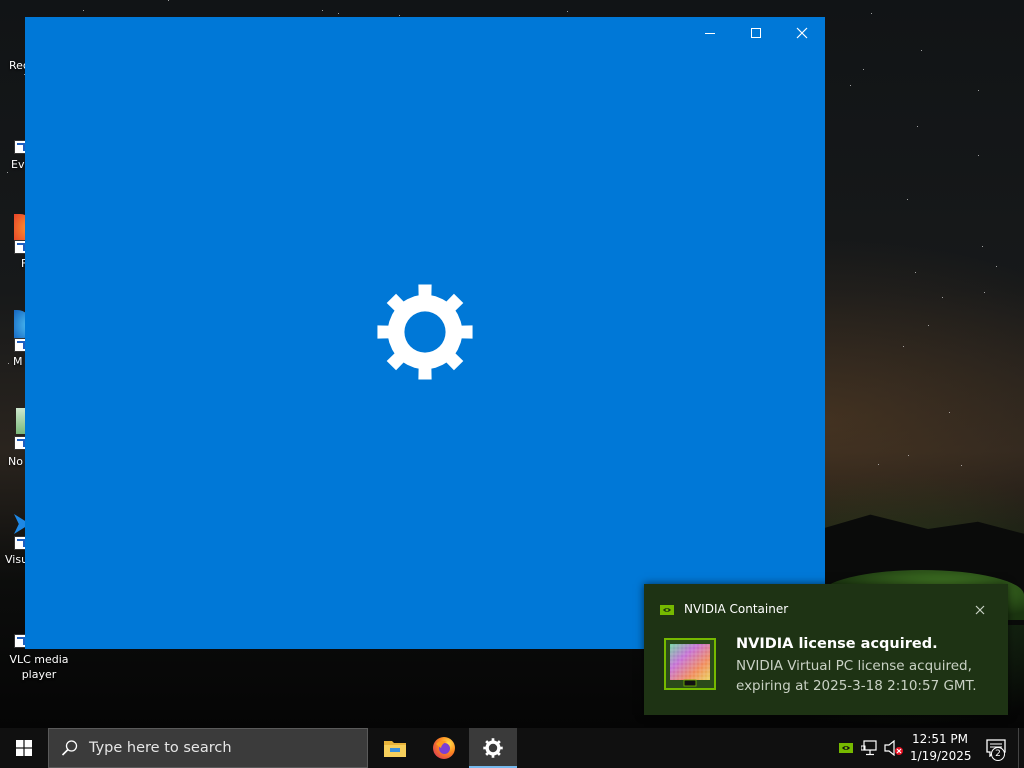 This screenshot has height=768, width=1024. What do you see at coordinates (941, 748) in the screenshot?
I see `taskbar-clock: 12:51 PM 1/19/2025` at bounding box center [941, 748].